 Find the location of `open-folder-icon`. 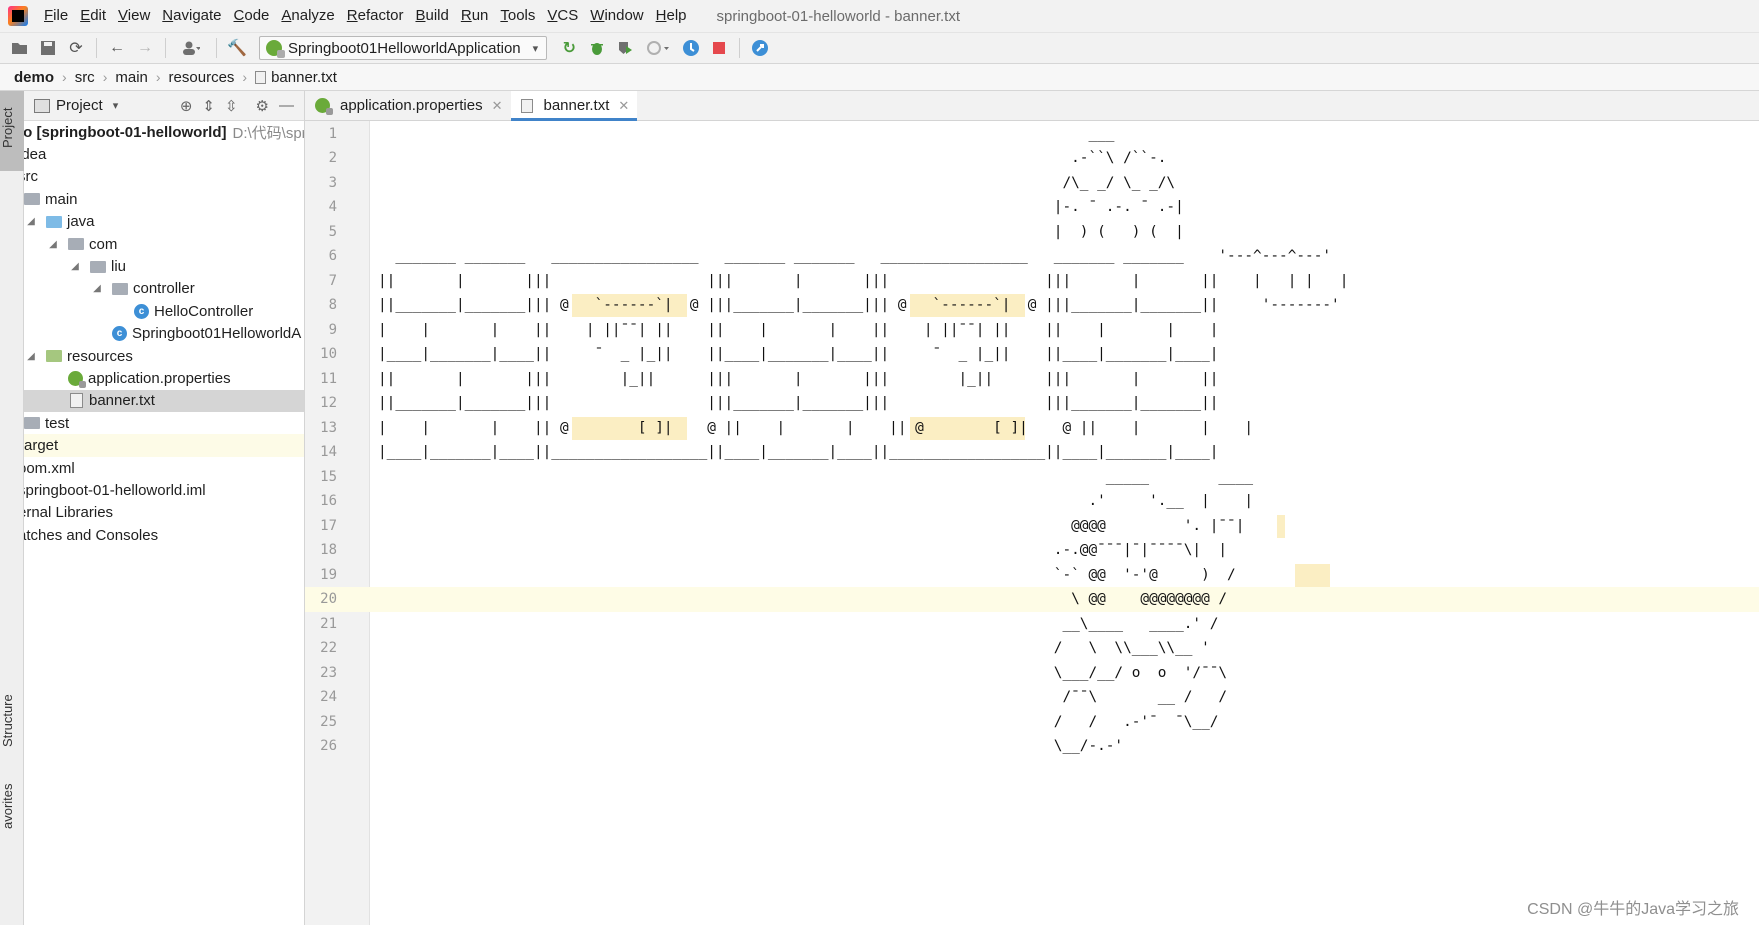

open-folder-icon is located at coordinates (20, 48).